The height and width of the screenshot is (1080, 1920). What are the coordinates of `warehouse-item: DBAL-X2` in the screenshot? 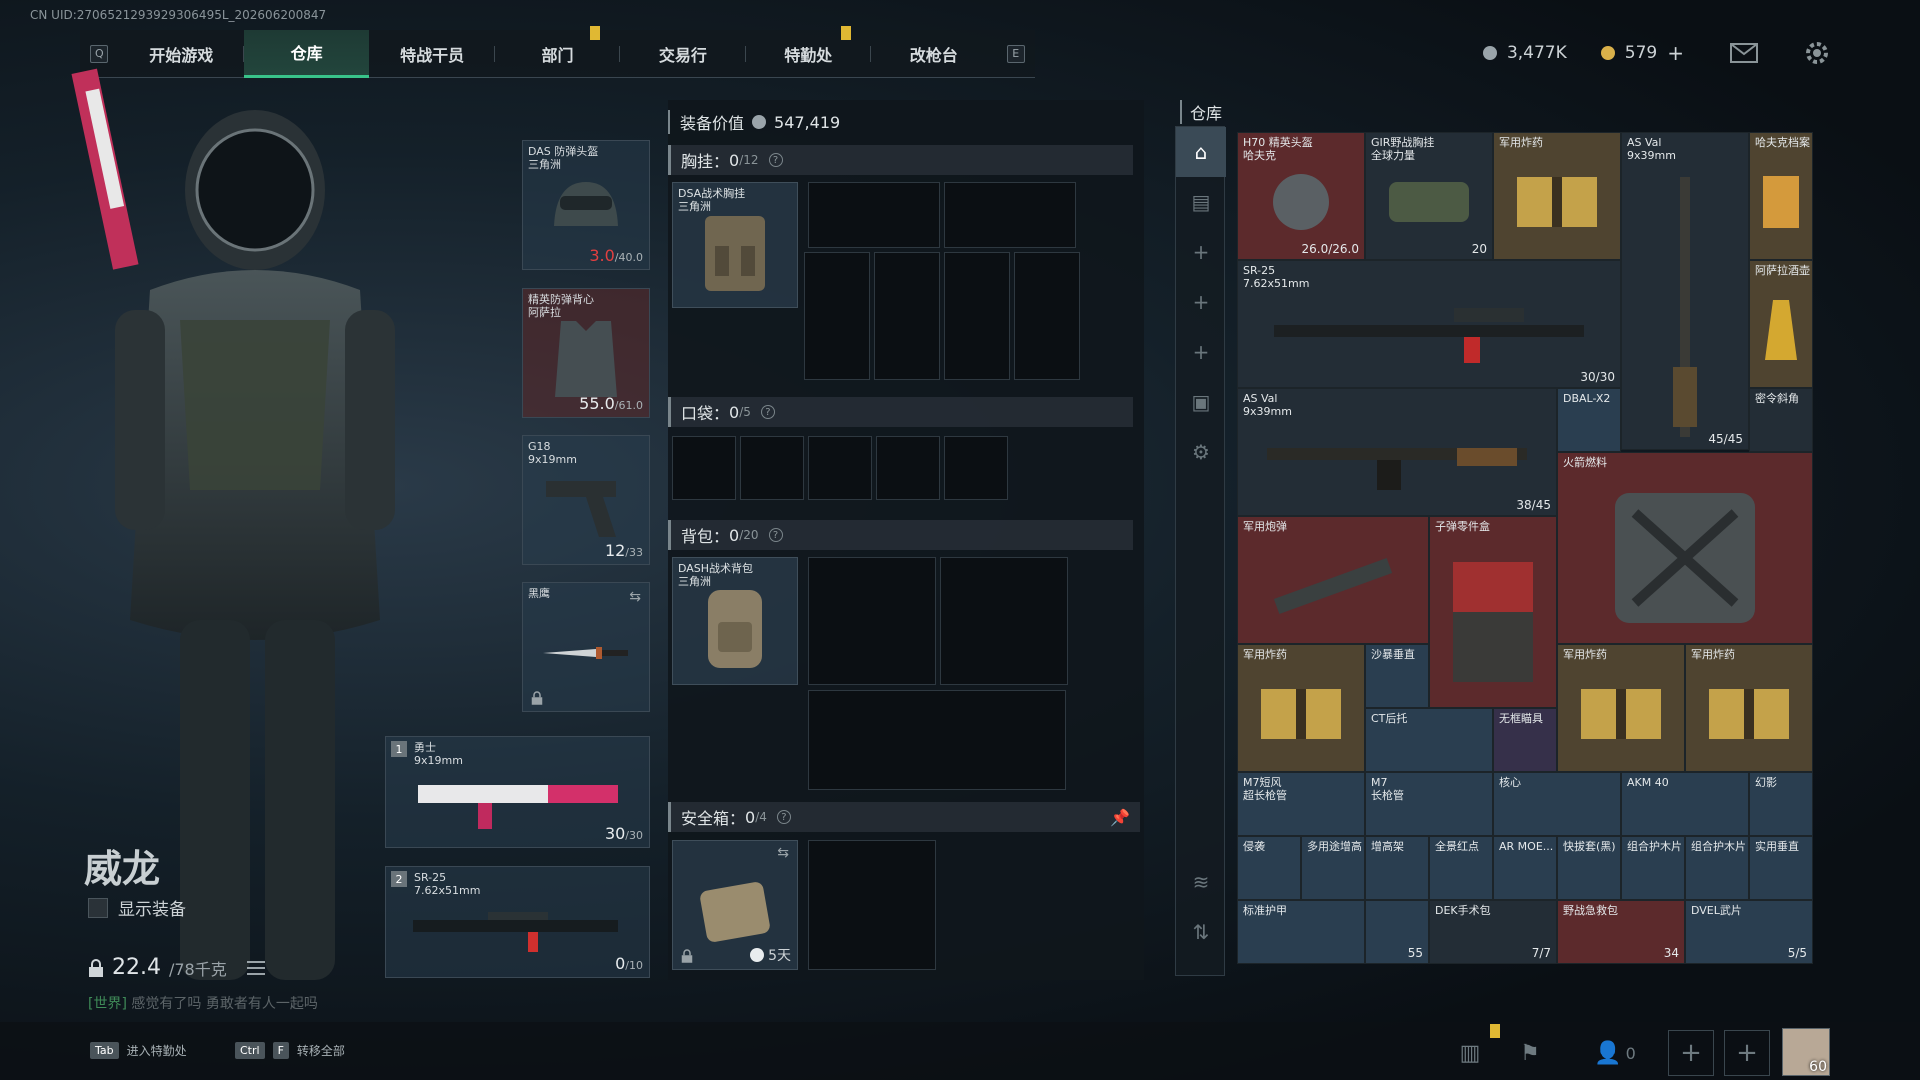 It's located at (1589, 420).